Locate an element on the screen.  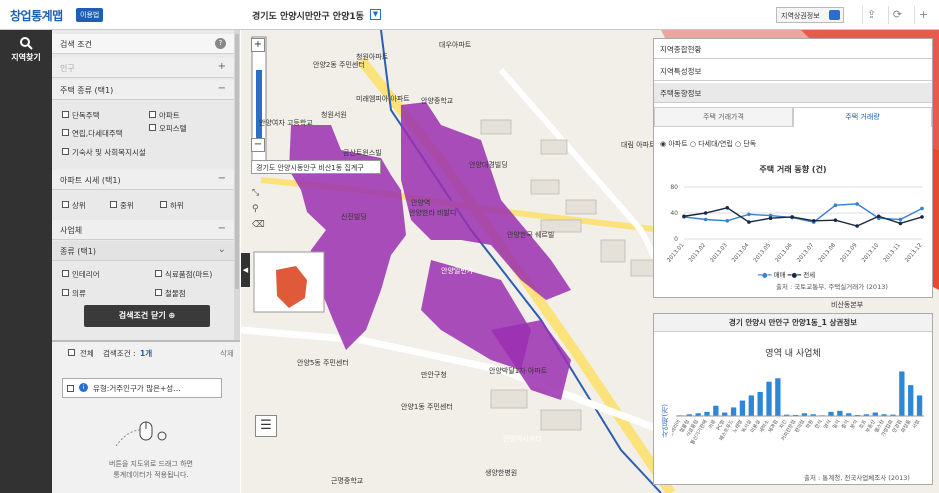
map-label: 안양대경빌딩 is located at coordinates (488, 165).